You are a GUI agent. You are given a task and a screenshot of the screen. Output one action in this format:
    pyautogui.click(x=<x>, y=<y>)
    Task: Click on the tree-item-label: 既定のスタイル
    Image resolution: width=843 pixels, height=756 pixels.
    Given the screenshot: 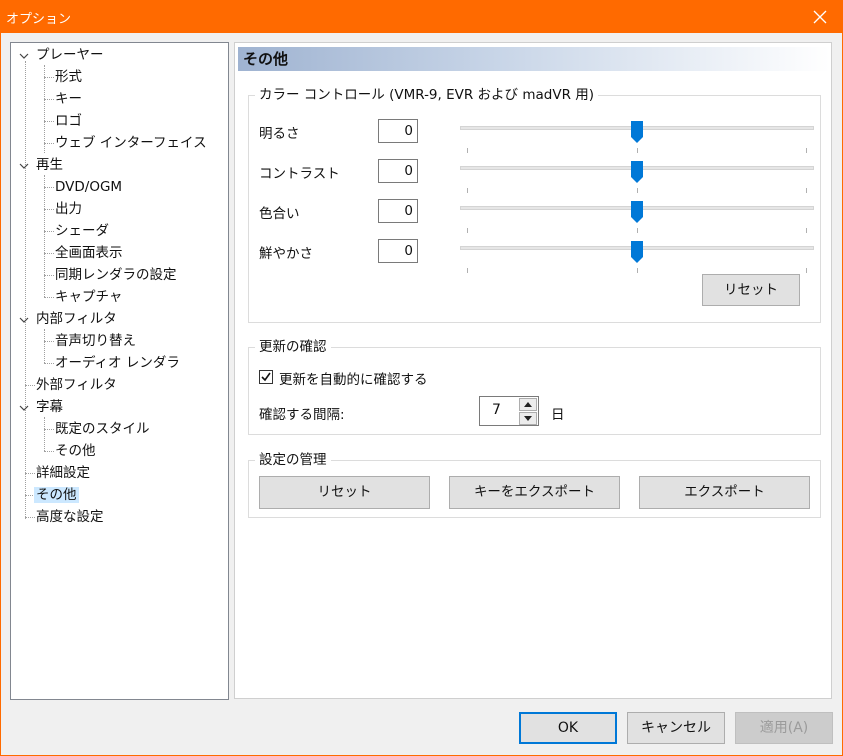 What is the action you would take?
    pyautogui.click(x=102, y=429)
    